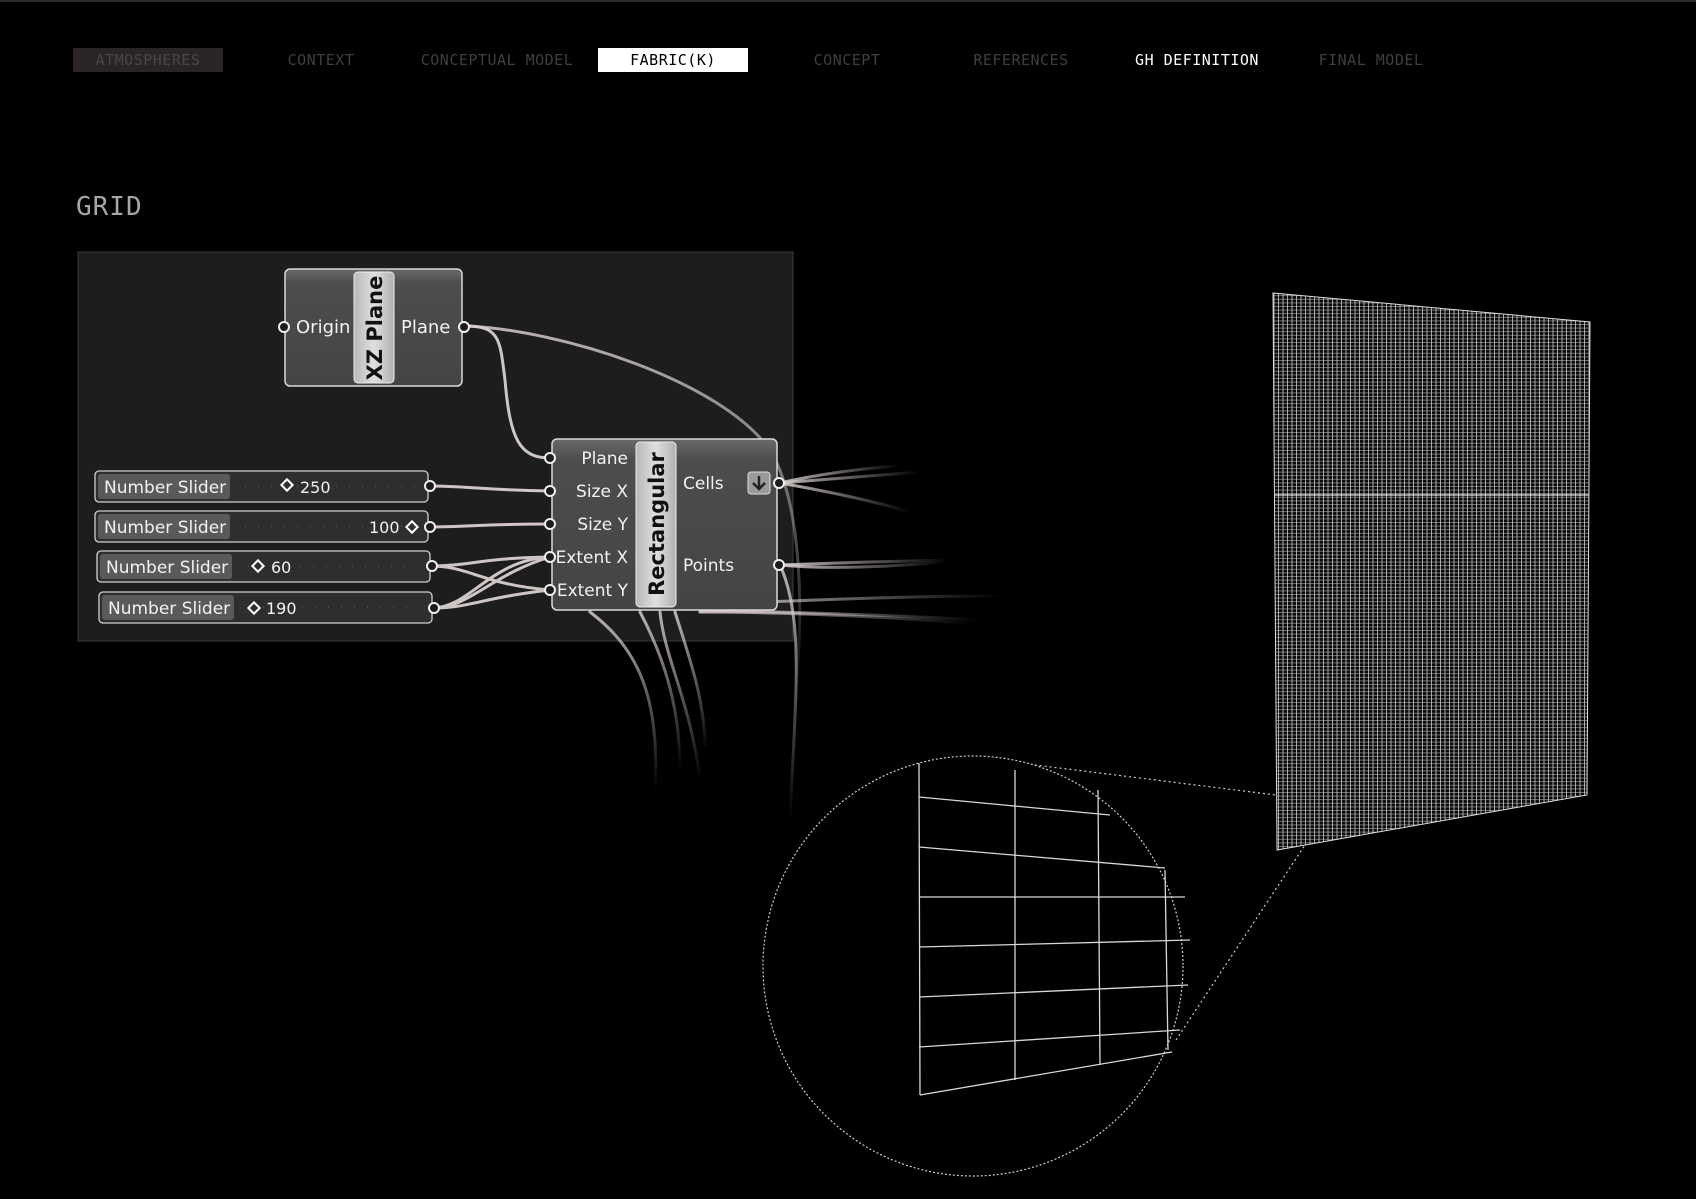  Describe the element at coordinates (384, 527) in the screenshot. I see `slider-value: 100` at that location.